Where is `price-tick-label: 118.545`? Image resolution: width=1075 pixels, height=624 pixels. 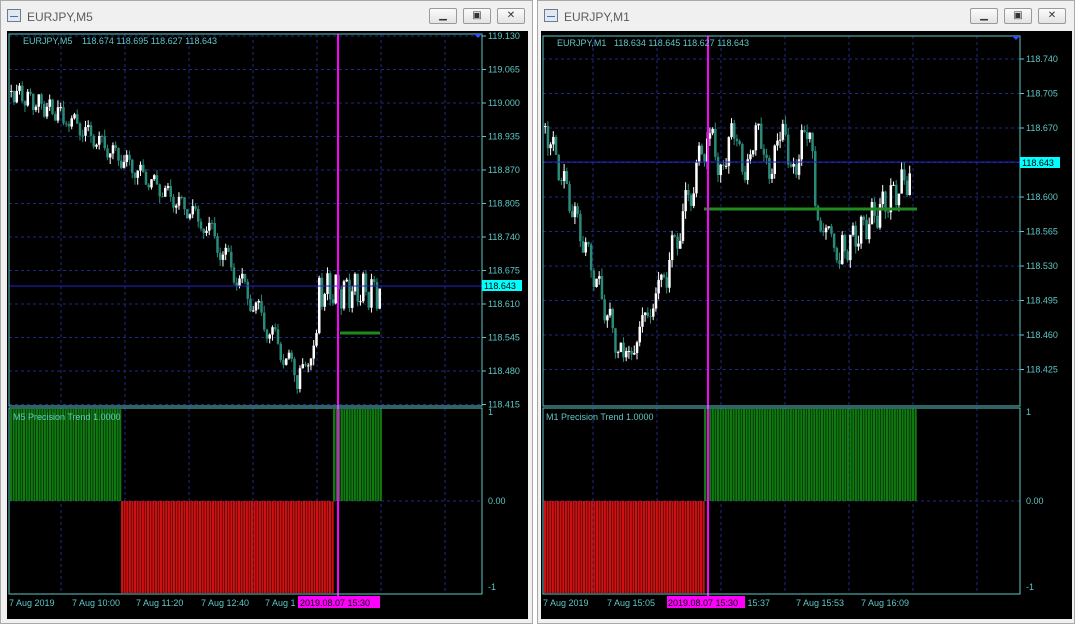 price-tick-label: 118.545 is located at coordinates (504, 338).